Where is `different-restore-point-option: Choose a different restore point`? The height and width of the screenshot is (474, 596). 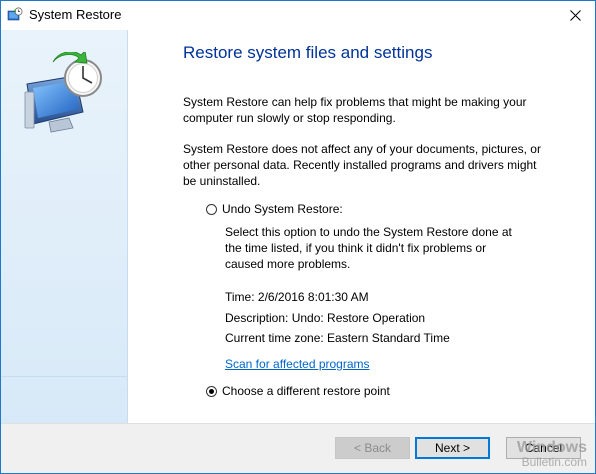
different-restore-point-option: Choose a different restore point is located at coordinates (298, 391).